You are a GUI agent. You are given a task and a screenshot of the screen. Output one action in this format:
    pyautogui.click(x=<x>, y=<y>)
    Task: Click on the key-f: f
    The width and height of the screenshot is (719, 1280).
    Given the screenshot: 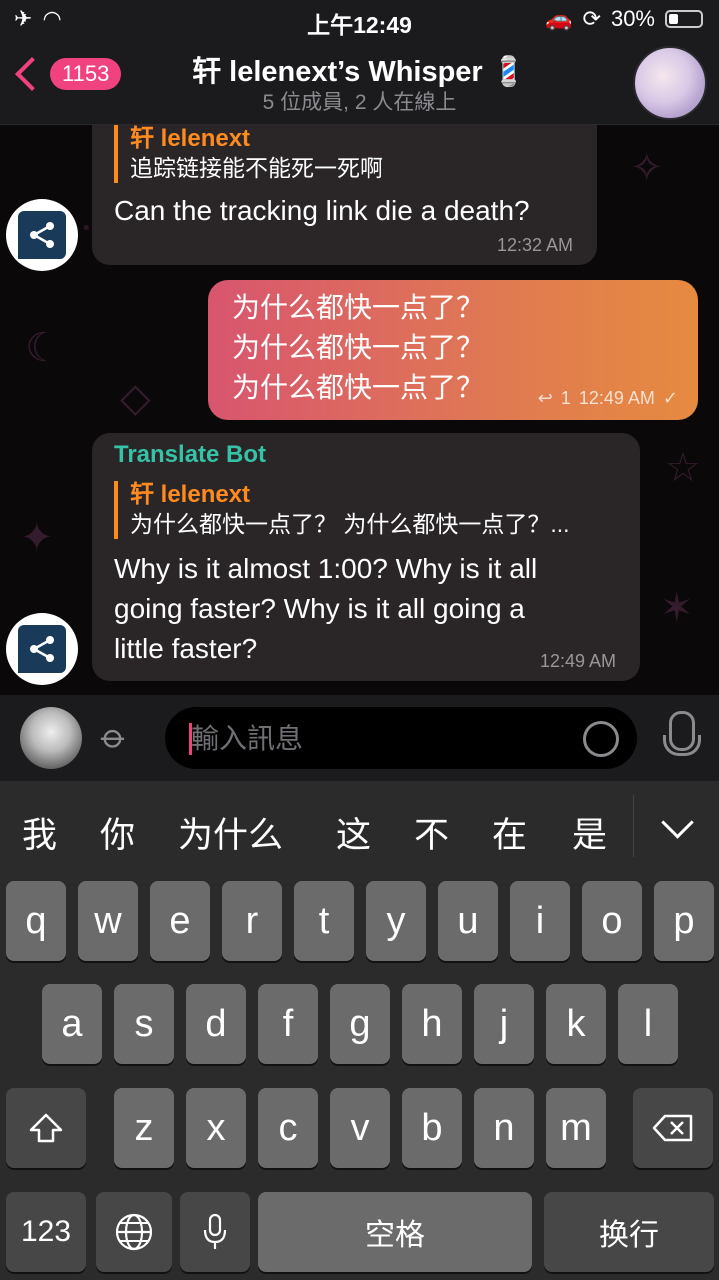 What is the action you would take?
    pyautogui.click(x=288, y=1024)
    